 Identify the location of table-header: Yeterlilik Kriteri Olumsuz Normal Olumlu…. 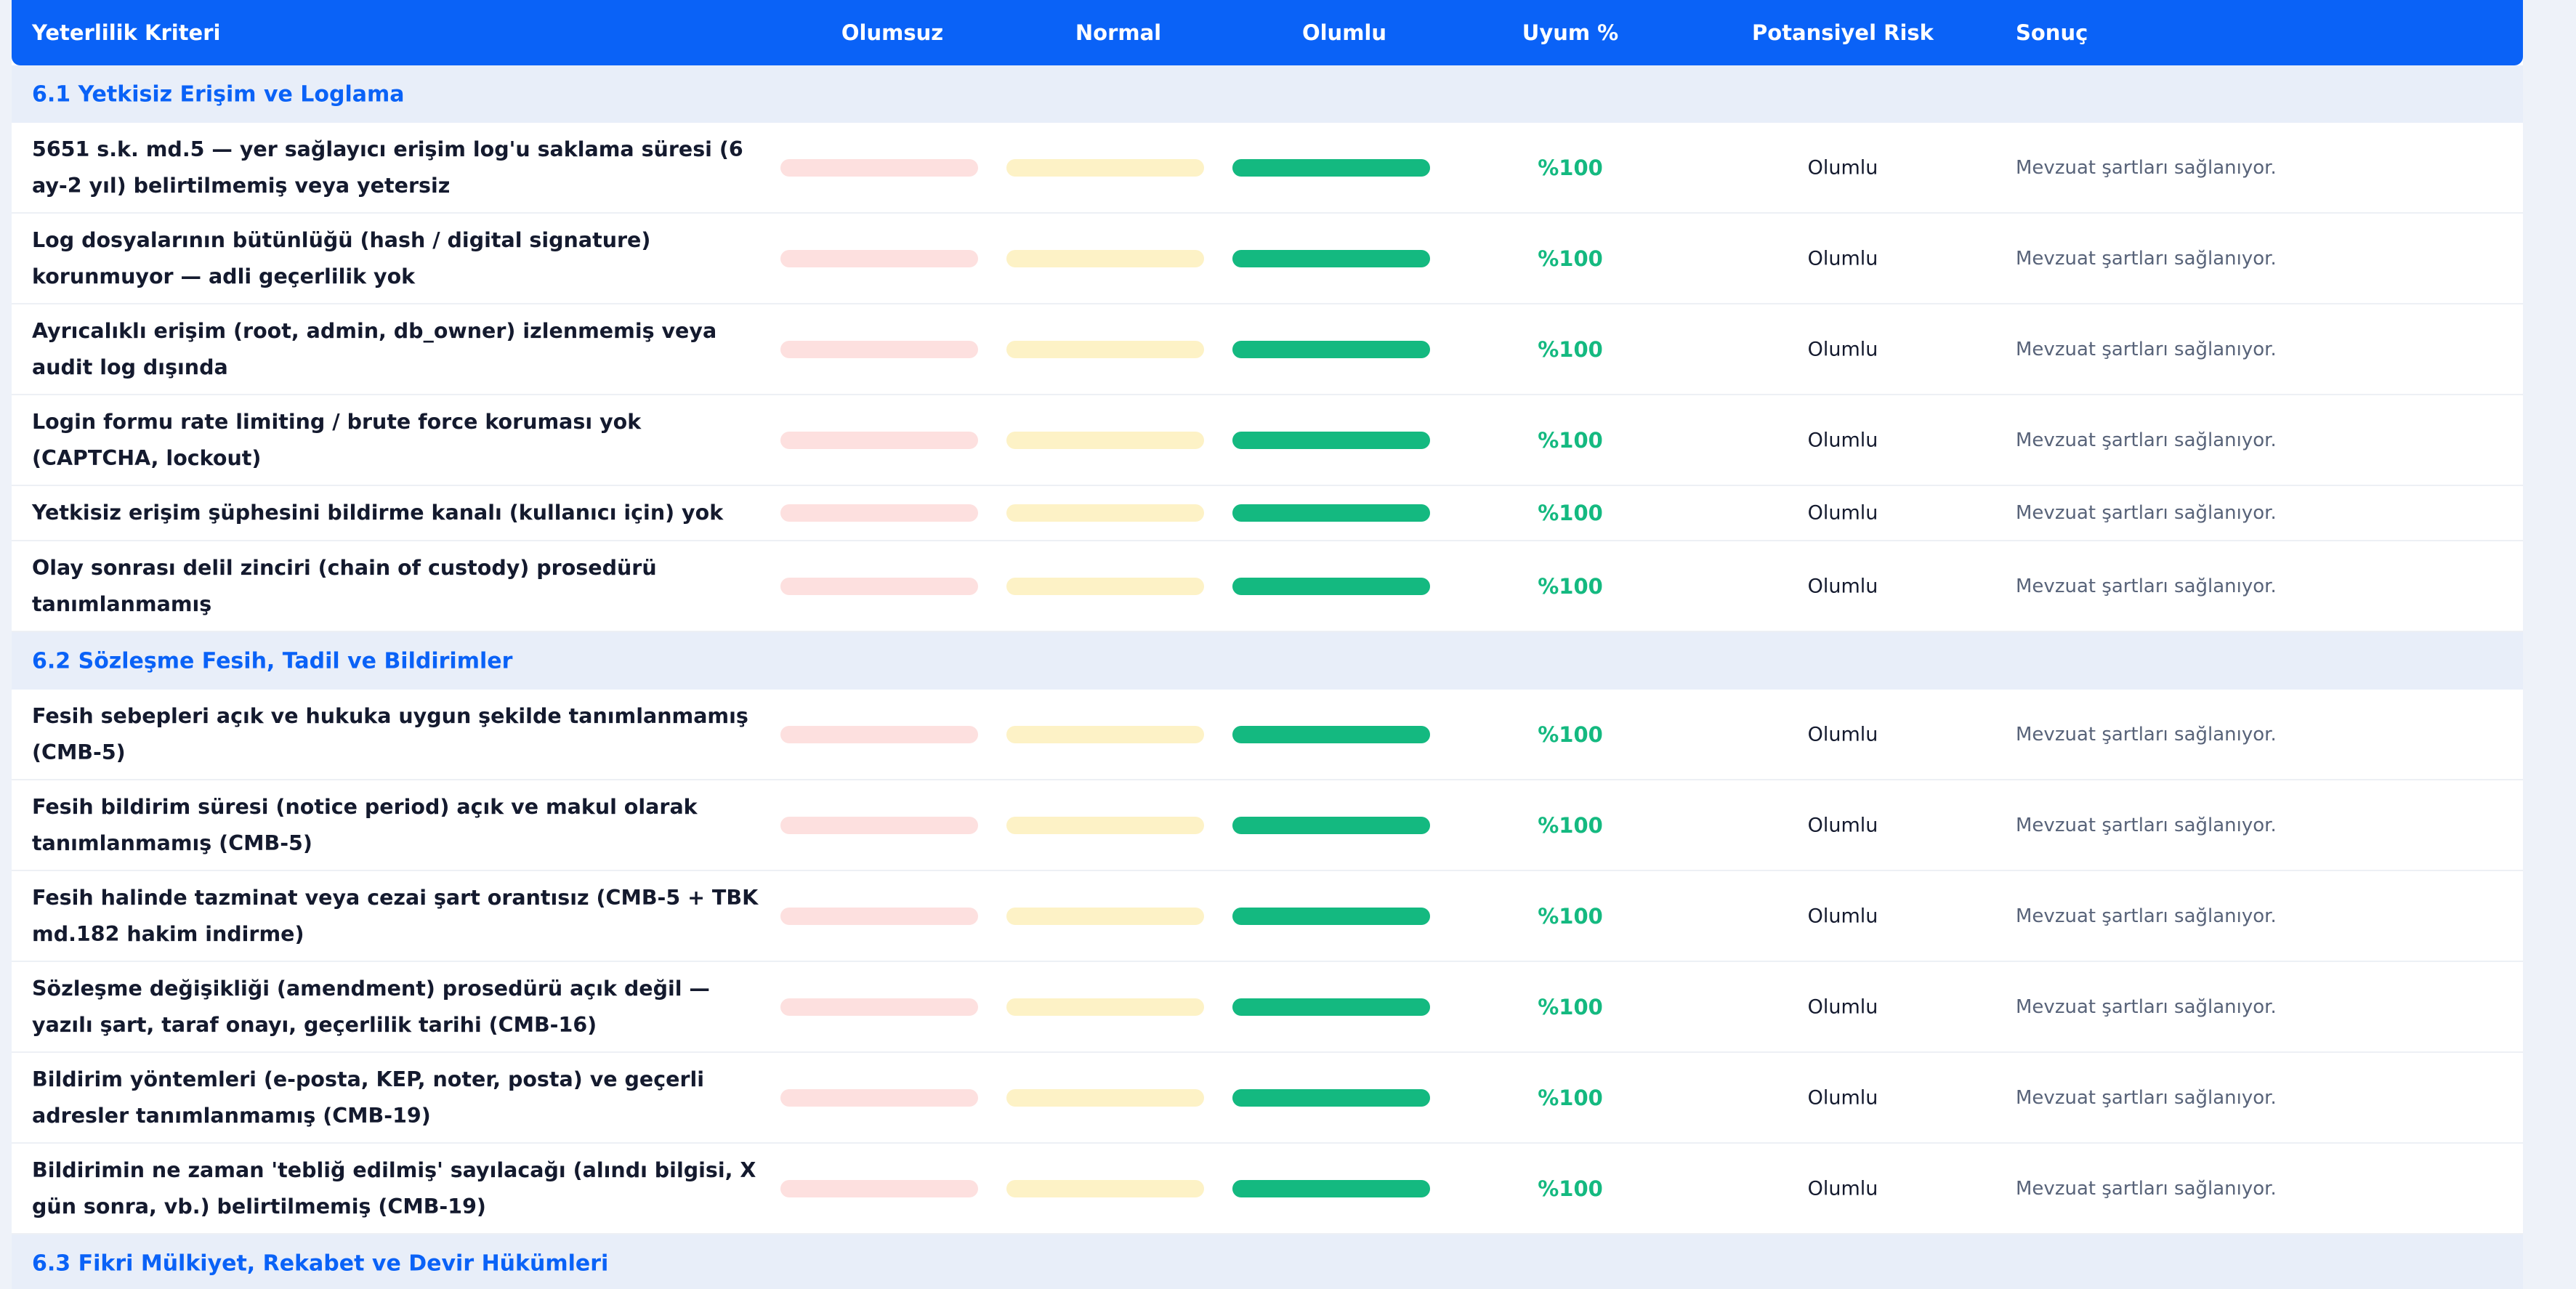
(1268, 32).